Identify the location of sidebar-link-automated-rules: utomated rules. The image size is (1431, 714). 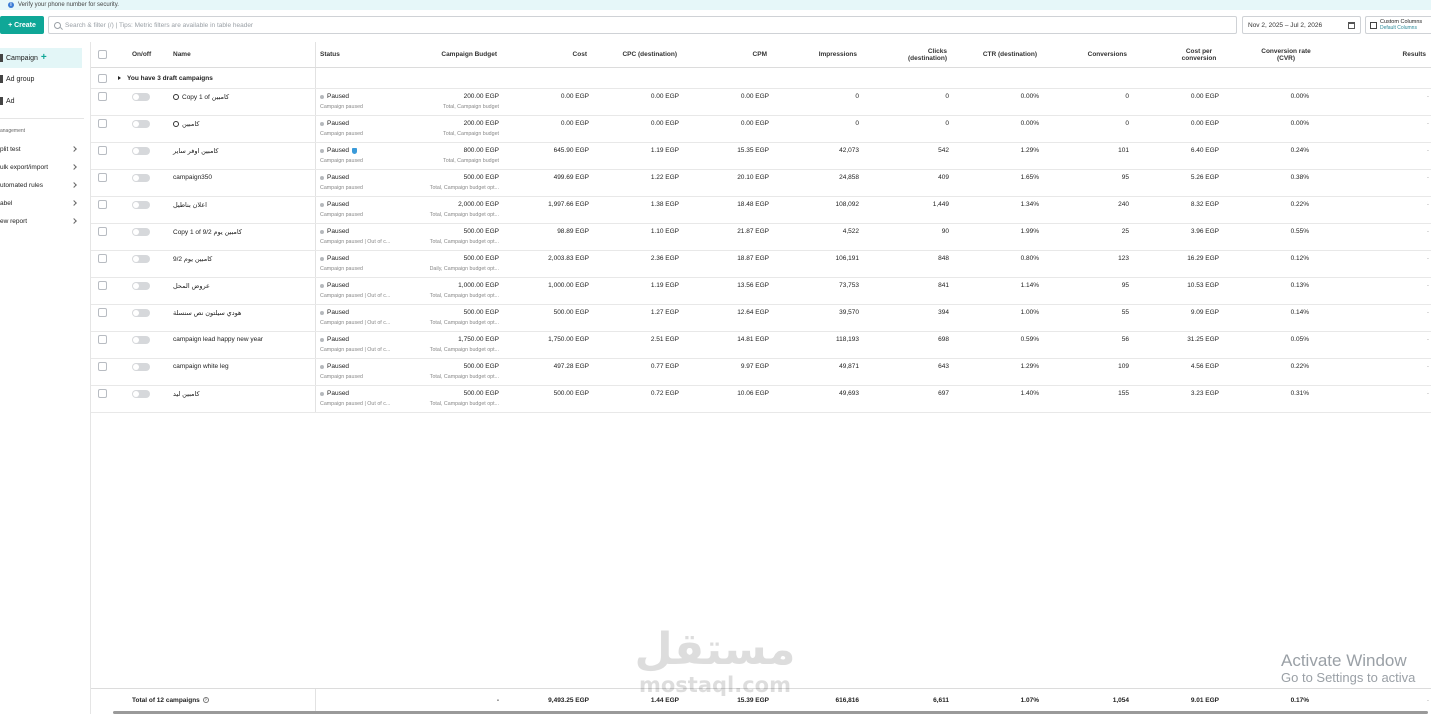
(40, 185).